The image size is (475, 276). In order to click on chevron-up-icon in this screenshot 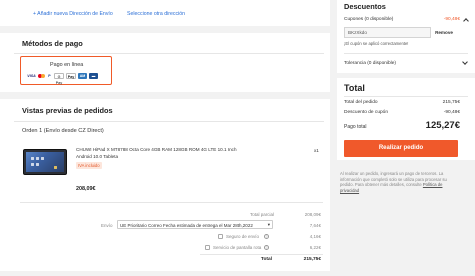, I will do `click(466, 21)`.